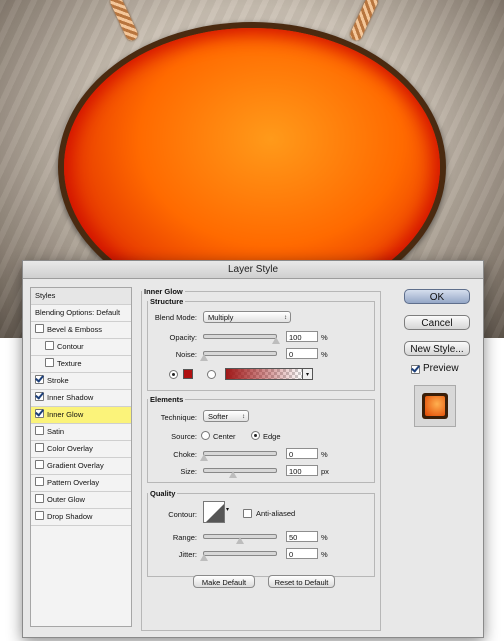 This screenshot has width=504, height=641. What do you see at coordinates (232, 474) in the screenshot?
I see `size-slider-thumb` at bounding box center [232, 474].